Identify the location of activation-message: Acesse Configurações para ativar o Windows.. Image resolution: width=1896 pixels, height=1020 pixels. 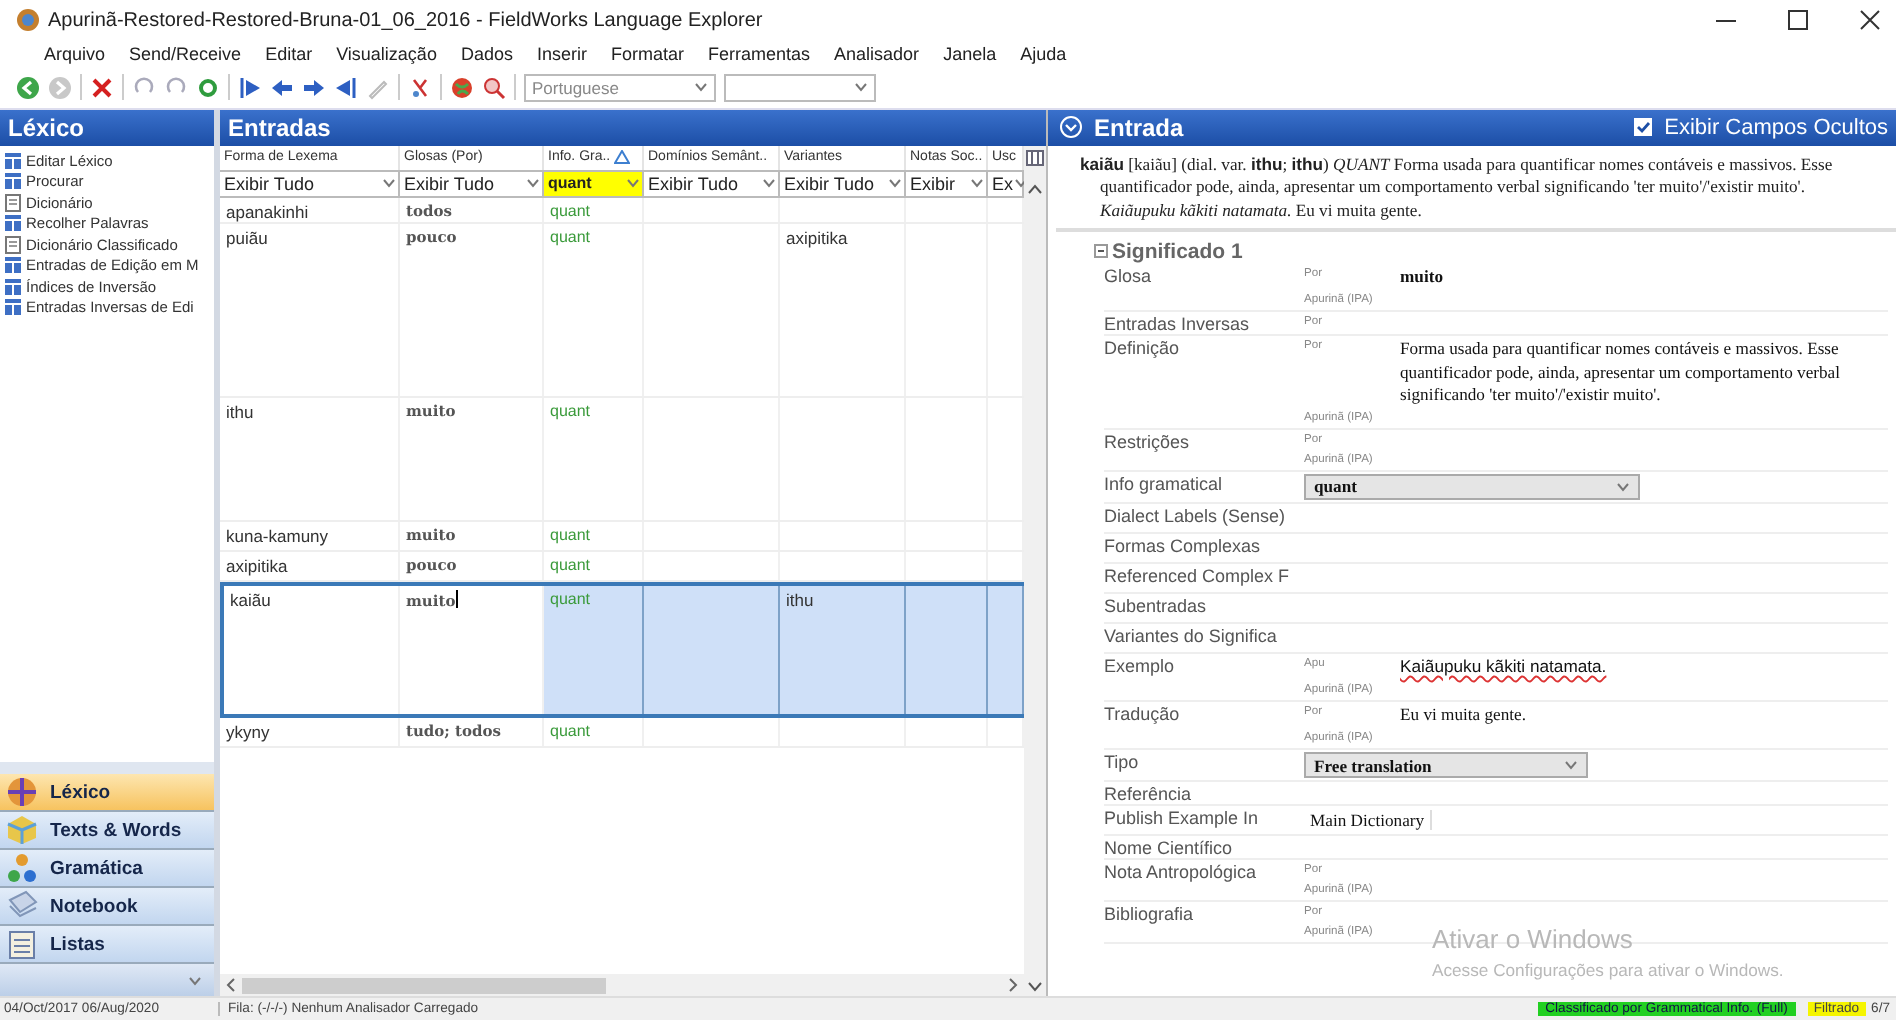
(1608, 970).